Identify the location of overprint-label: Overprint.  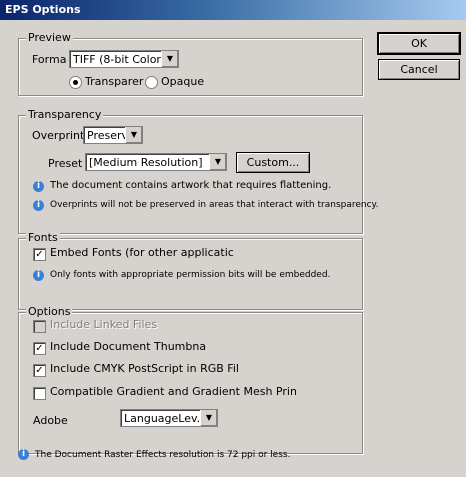
(58, 135).